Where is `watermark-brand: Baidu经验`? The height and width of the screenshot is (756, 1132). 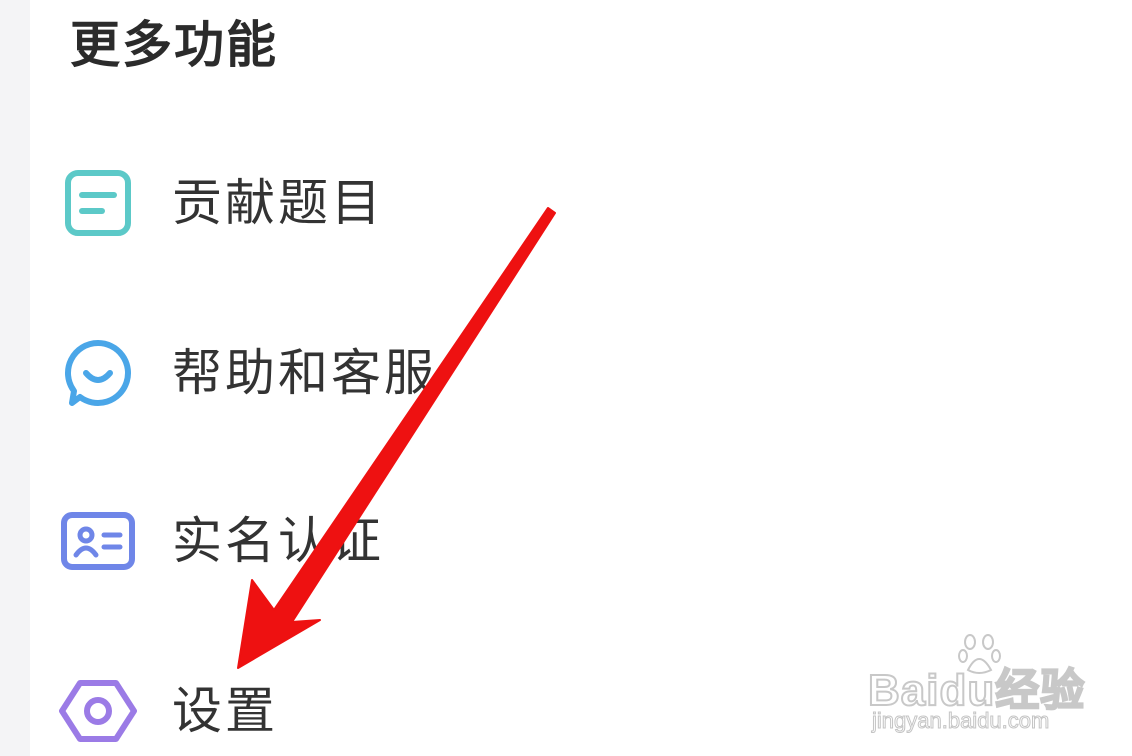 watermark-brand: Baidu经验 is located at coordinates (976, 690).